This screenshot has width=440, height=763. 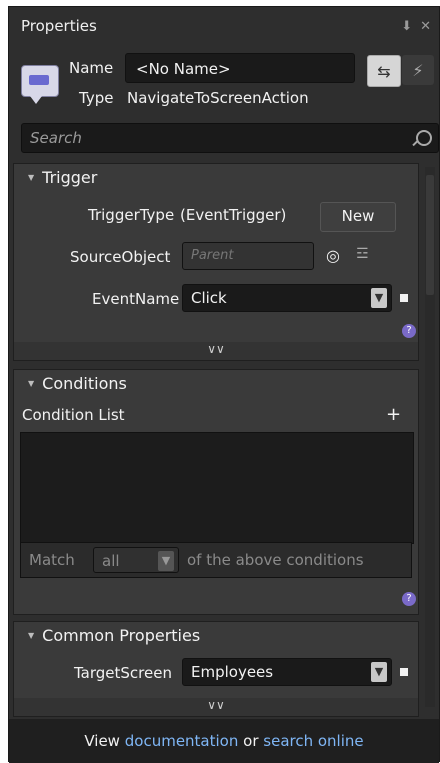 What do you see at coordinates (425, 26) in the screenshot?
I see `close-icon: ✕` at bounding box center [425, 26].